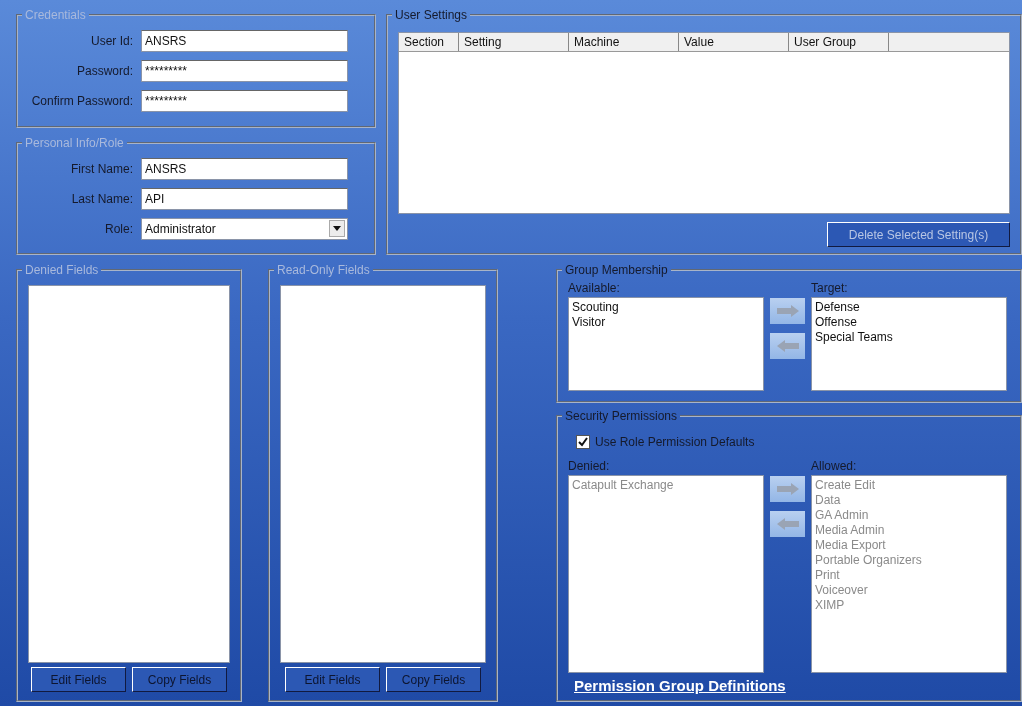 This screenshot has height=706, width=1022. I want to click on field-label: Password:, so click(104, 71).